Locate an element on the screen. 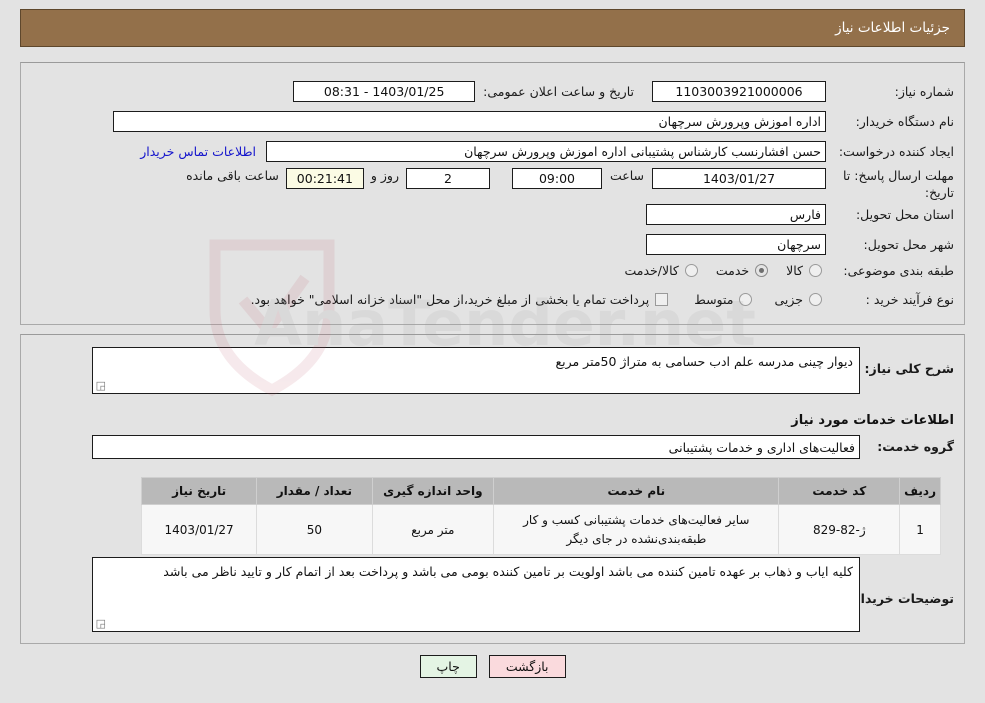 The image size is (985, 703). col-quantity: تعداد / مقدار is located at coordinates (314, 491).